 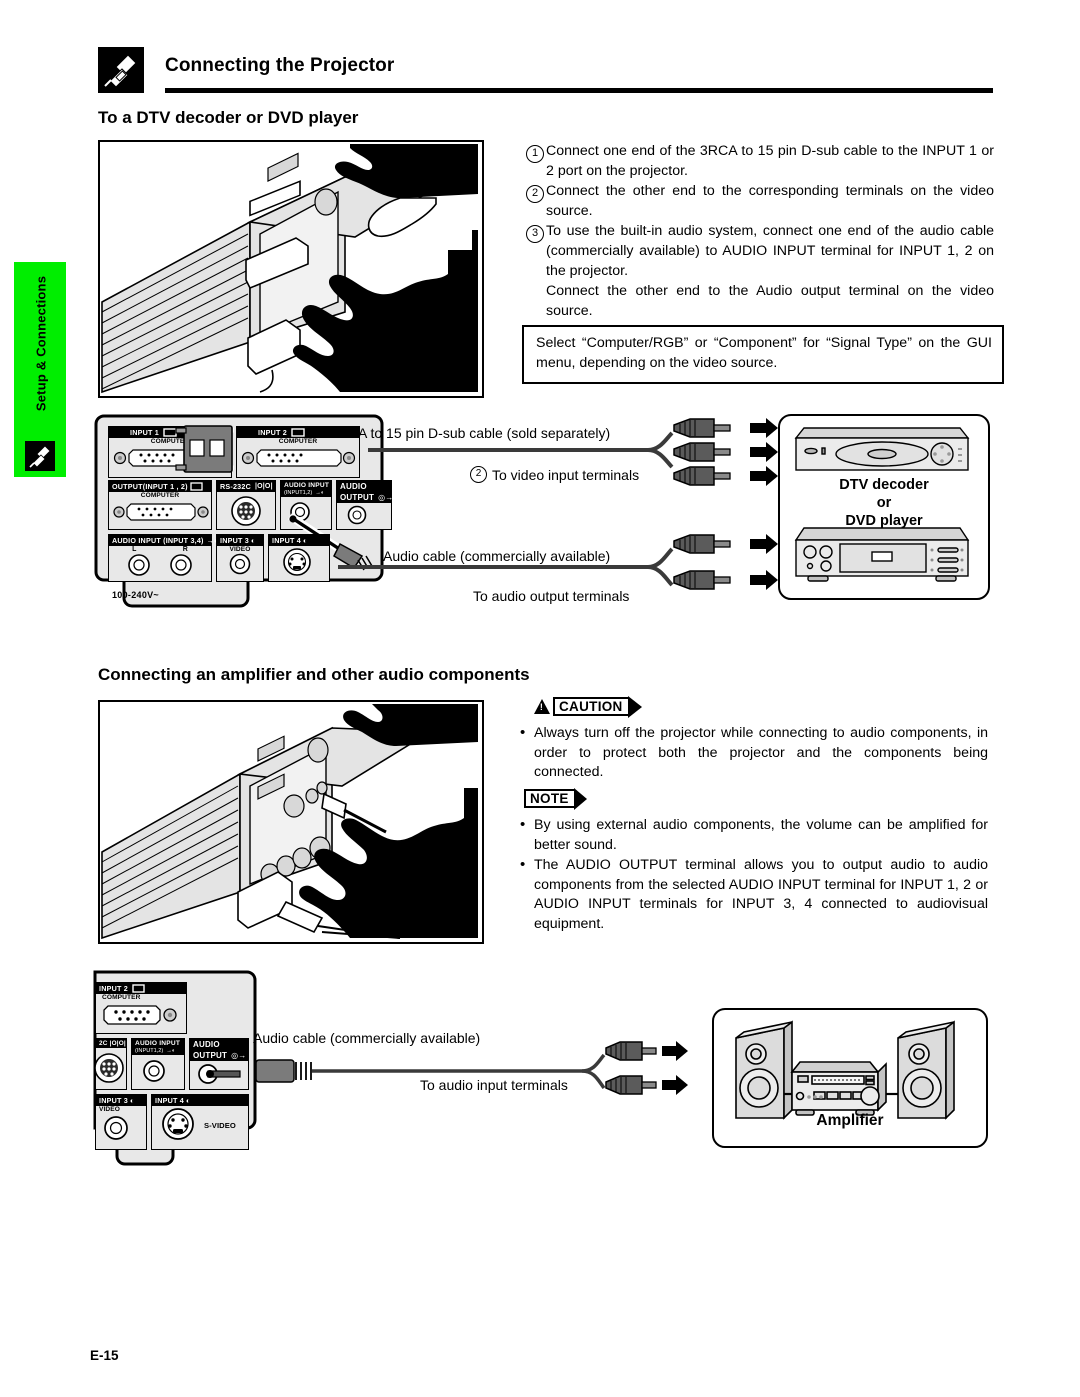 I want to click on port-sublabel-input3: VIDEO, so click(x=240, y=549).